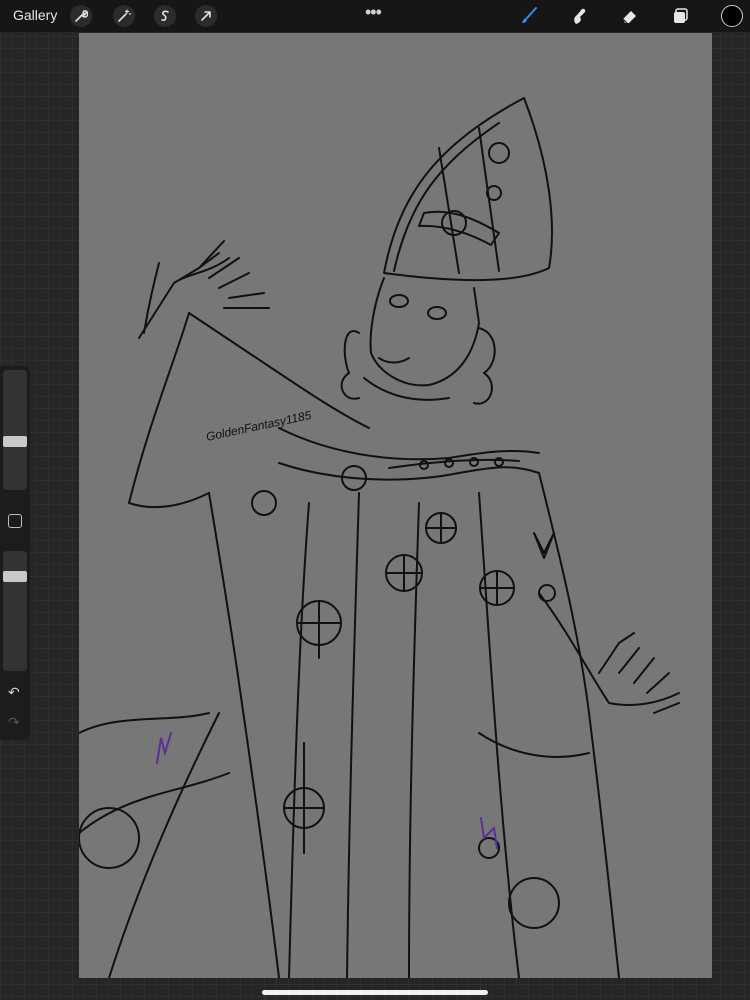  What do you see at coordinates (35, 15) in the screenshot?
I see `gallery-button: Gallery` at bounding box center [35, 15].